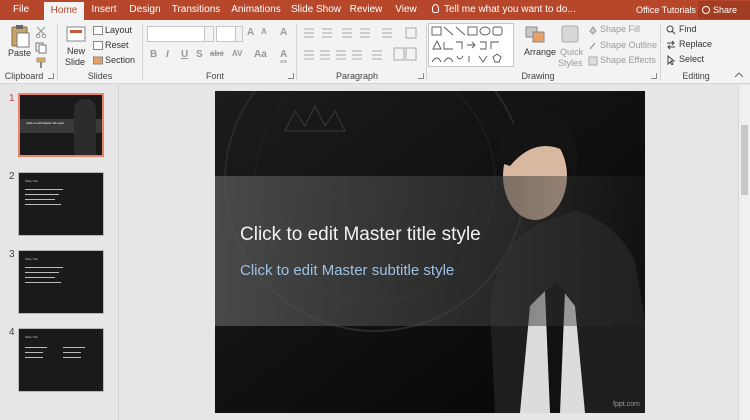 This screenshot has width=750, height=420. Describe the element at coordinates (626, 404) in the screenshot. I see `watermark-text: fppt.com` at that location.